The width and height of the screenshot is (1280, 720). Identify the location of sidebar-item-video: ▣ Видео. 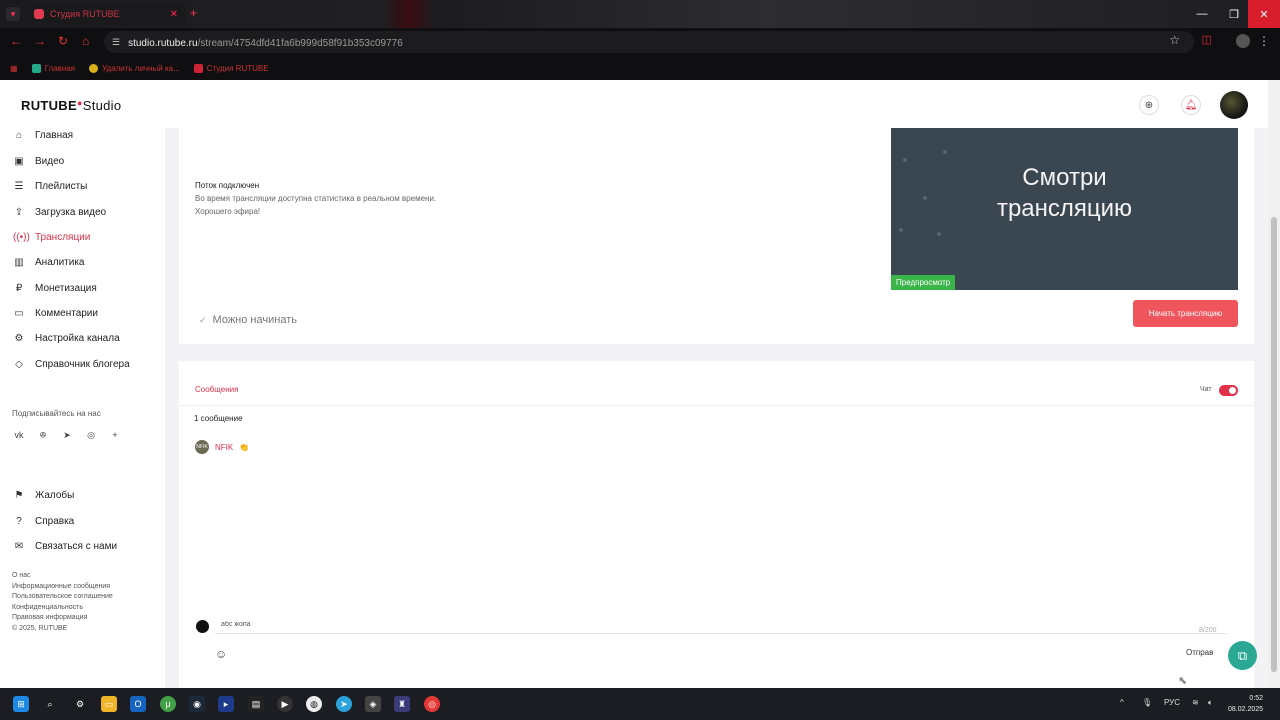
(38, 161).